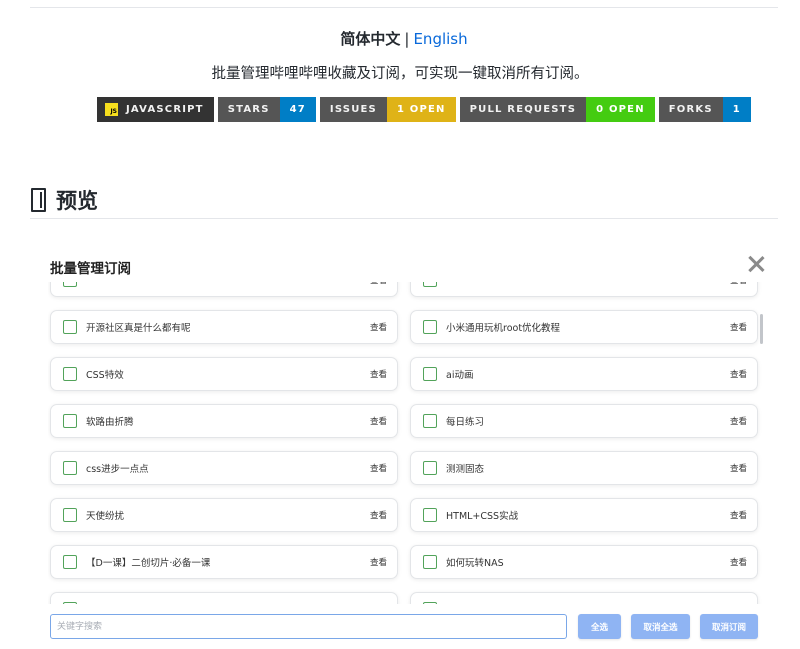  I want to click on unsubscribe-button: 取消订阅, so click(729, 626).